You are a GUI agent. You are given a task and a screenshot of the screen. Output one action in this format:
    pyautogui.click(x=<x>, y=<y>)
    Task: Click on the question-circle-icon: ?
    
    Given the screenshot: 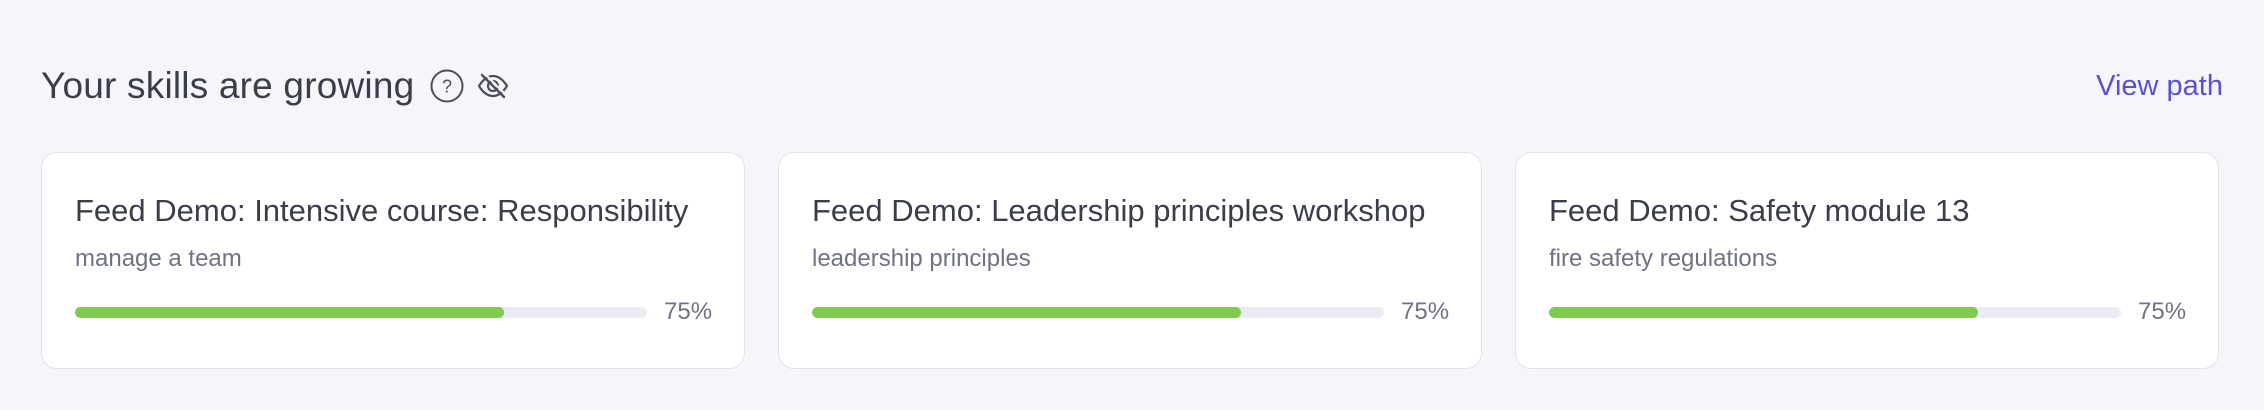 What is the action you would take?
    pyautogui.click(x=447, y=86)
    